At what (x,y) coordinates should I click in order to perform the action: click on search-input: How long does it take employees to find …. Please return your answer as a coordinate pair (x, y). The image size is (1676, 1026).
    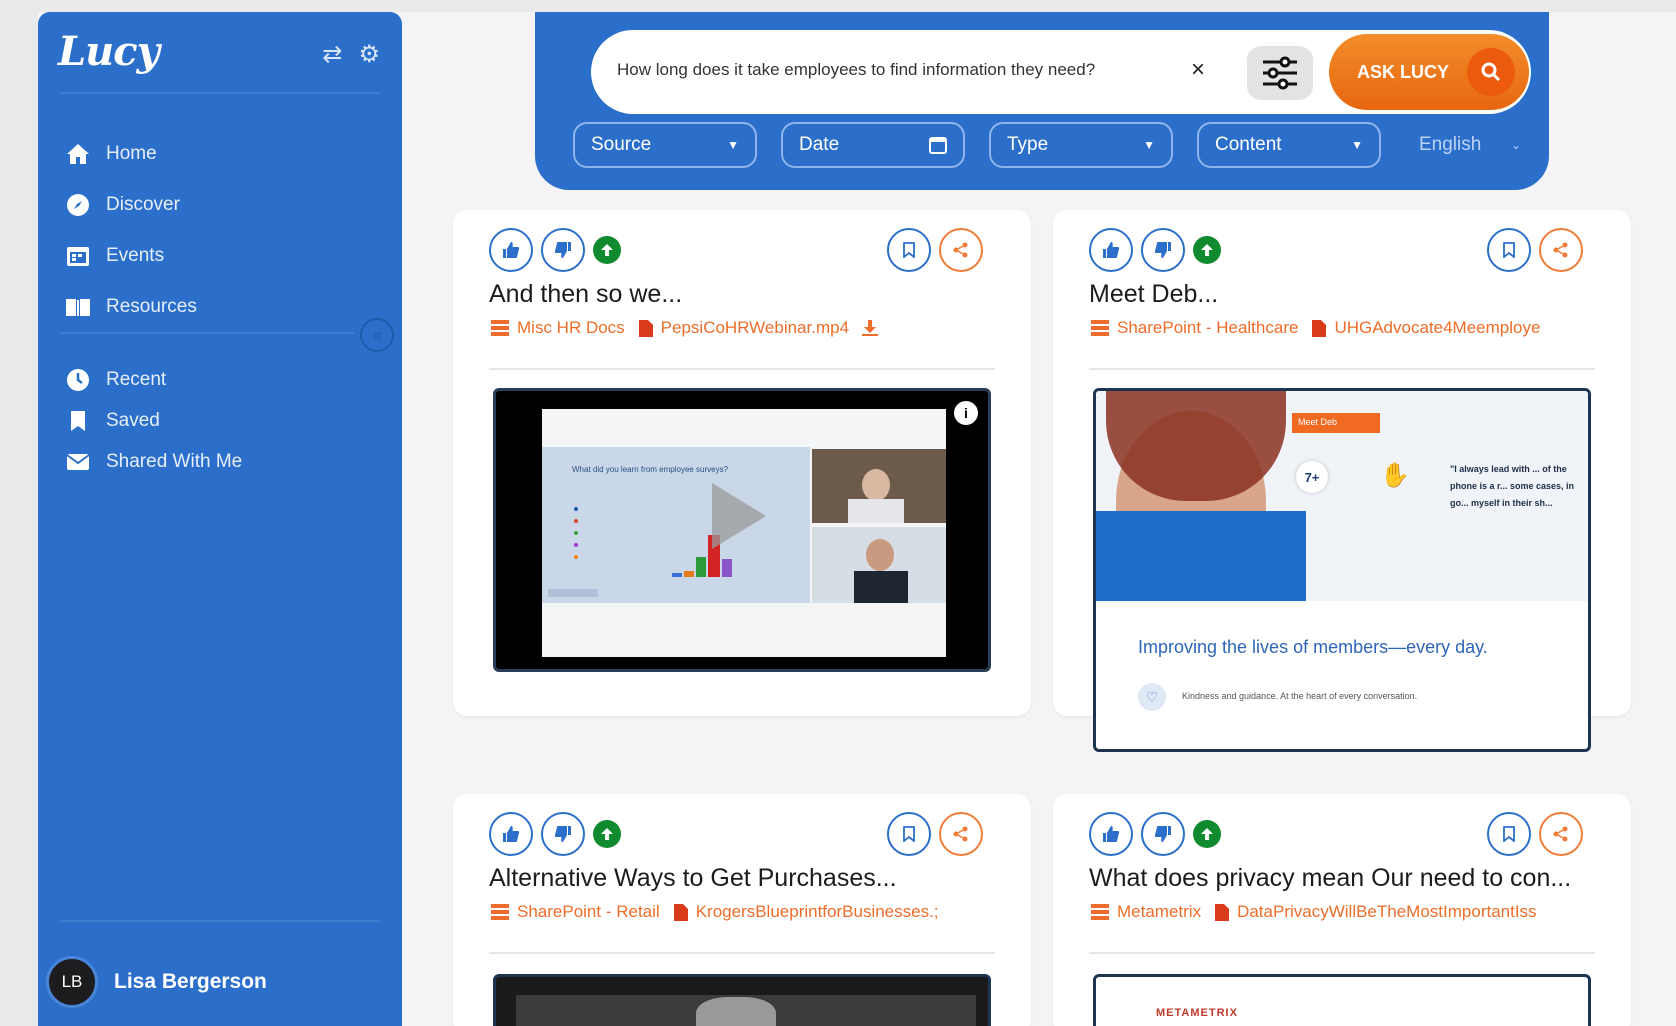
    Looking at the image, I should click on (856, 70).